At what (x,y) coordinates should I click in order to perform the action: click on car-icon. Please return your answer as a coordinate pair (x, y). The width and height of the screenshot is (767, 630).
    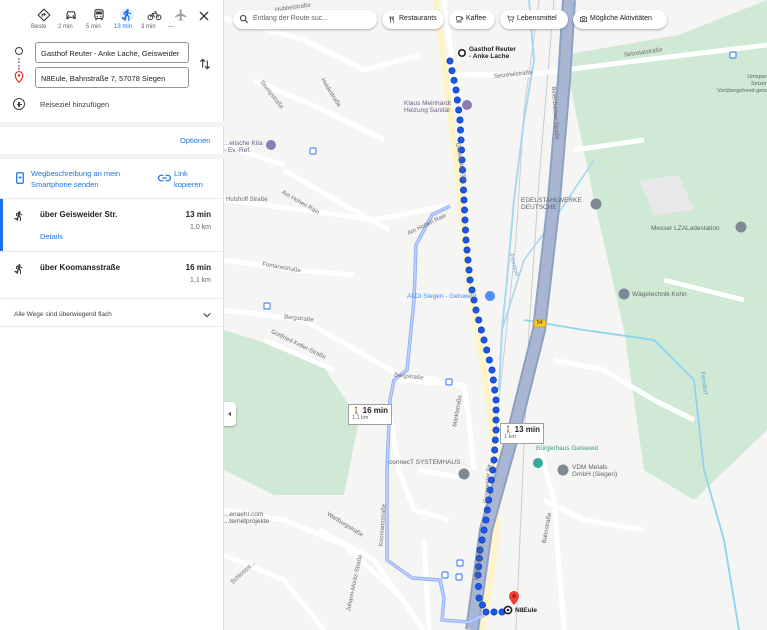
    Looking at the image, I should click on (71, 15).